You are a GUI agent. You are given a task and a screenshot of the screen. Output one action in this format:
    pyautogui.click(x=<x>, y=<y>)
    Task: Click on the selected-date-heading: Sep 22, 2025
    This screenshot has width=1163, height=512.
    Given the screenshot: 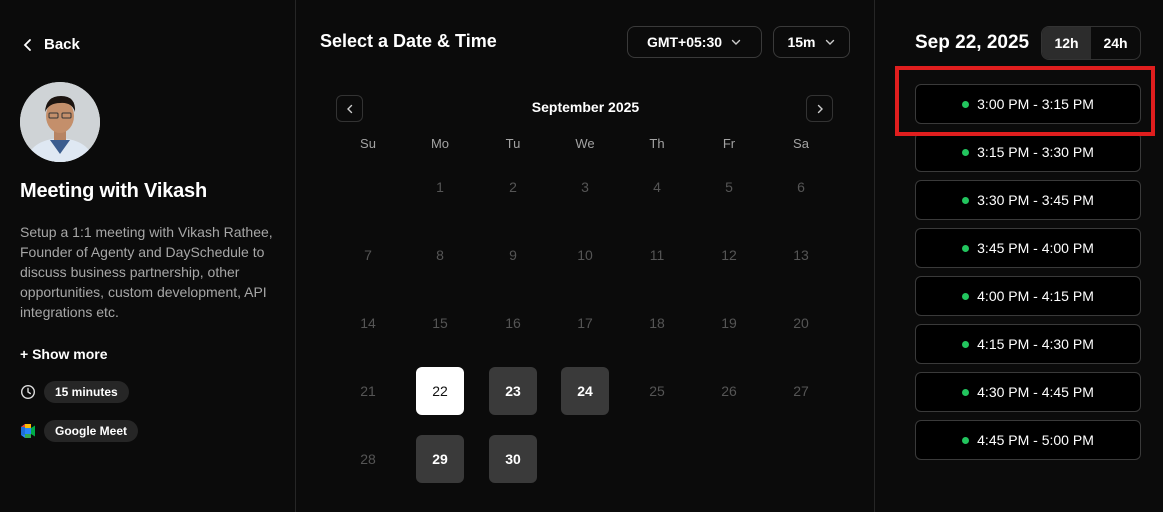 What is the action you would take?
    pyautogui.click(x=972, y=42)
    